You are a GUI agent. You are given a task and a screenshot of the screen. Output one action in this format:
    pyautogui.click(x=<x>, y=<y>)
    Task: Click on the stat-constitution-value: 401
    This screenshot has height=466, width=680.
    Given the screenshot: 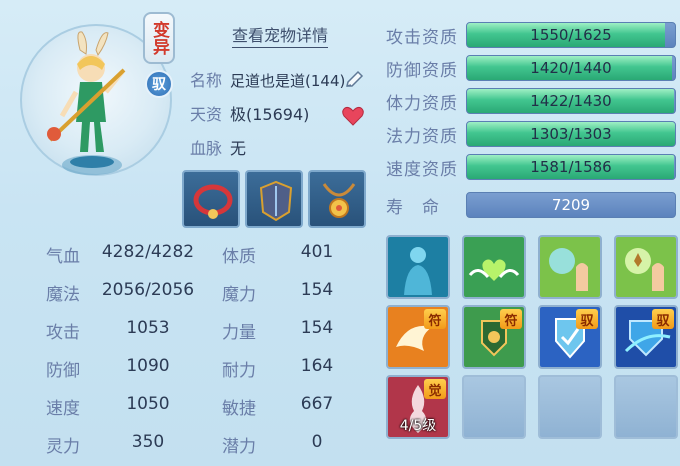 What is the action you would take?
    pyautogui.click(x=317, y=252)
    